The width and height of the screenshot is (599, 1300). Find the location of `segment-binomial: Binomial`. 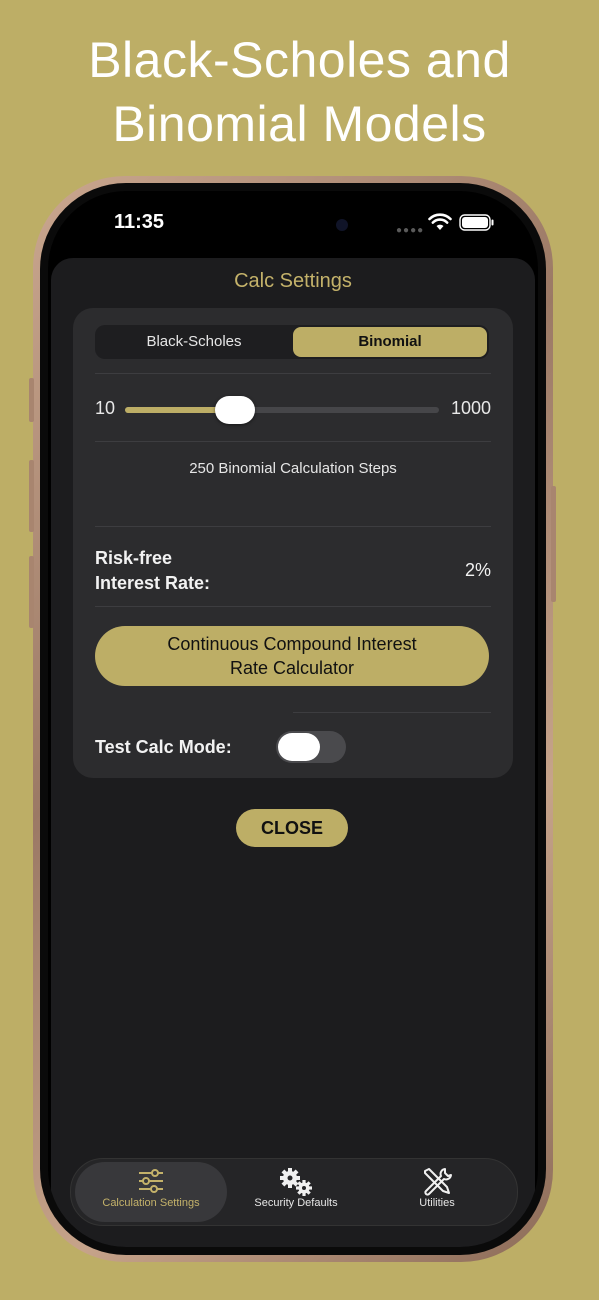

segment-binomial: Binomial is located at coordinates (390, 342).